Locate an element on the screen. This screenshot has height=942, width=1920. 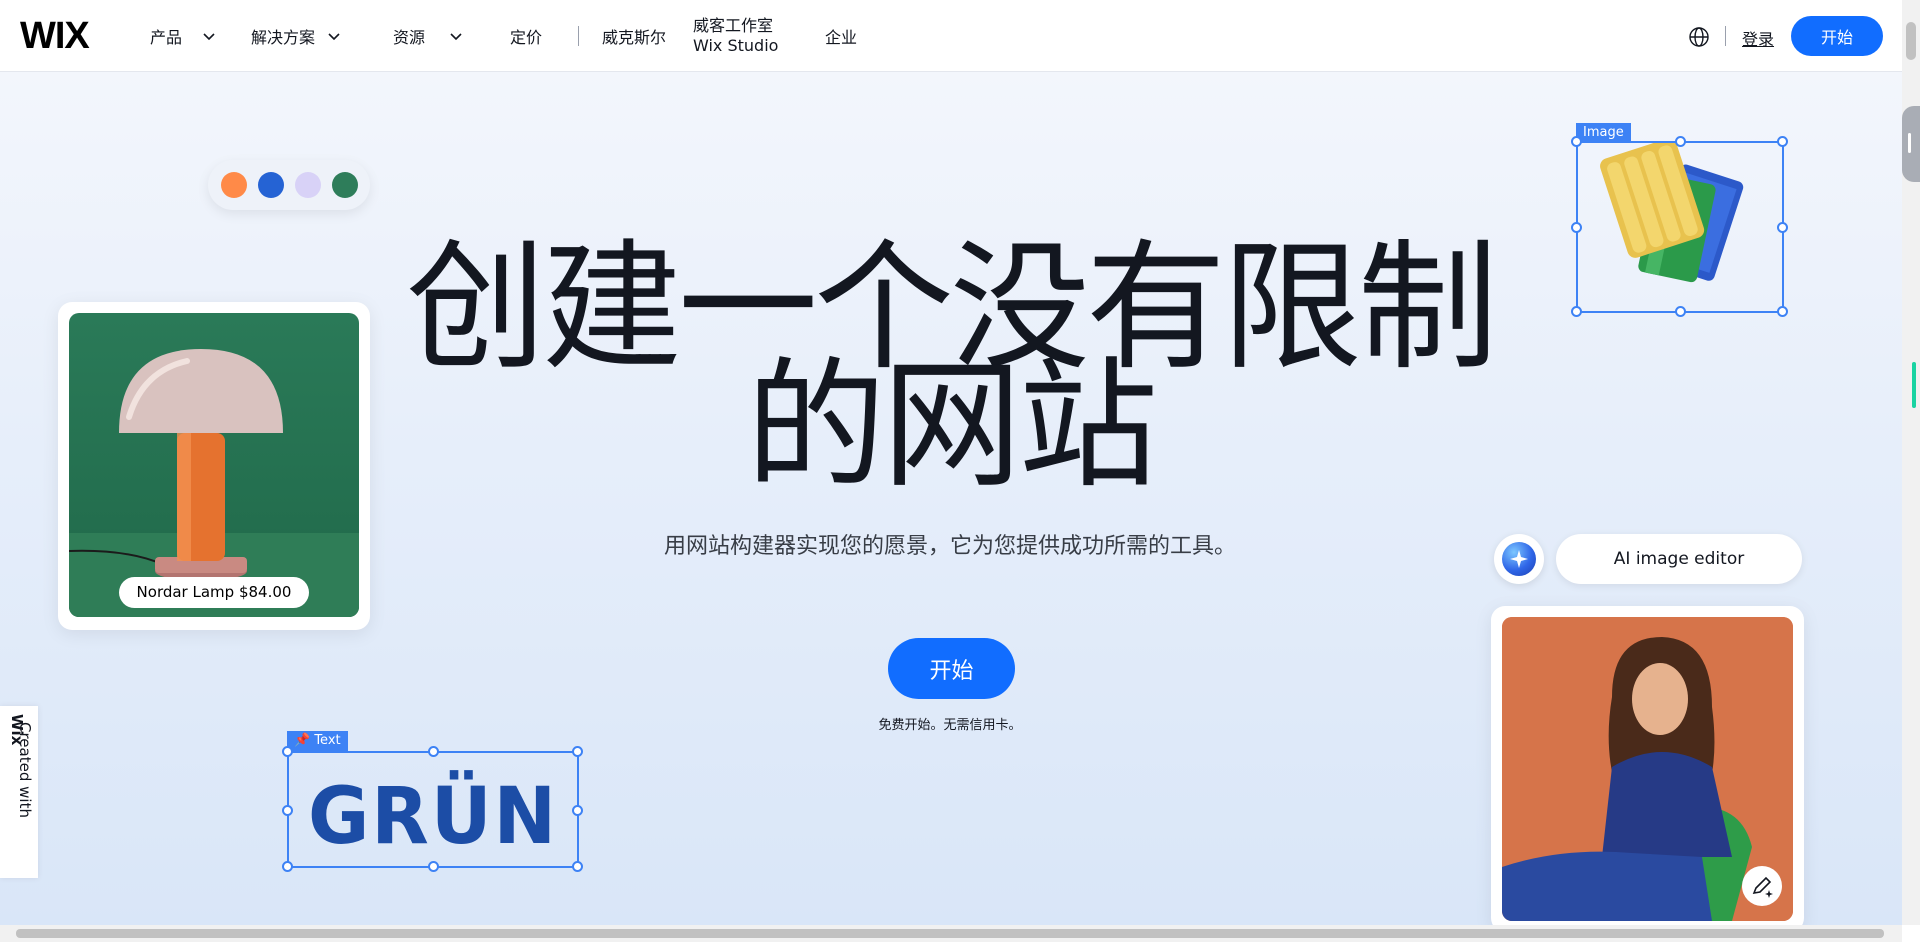
sparkle-icon is located at coordinates (1519, 559).